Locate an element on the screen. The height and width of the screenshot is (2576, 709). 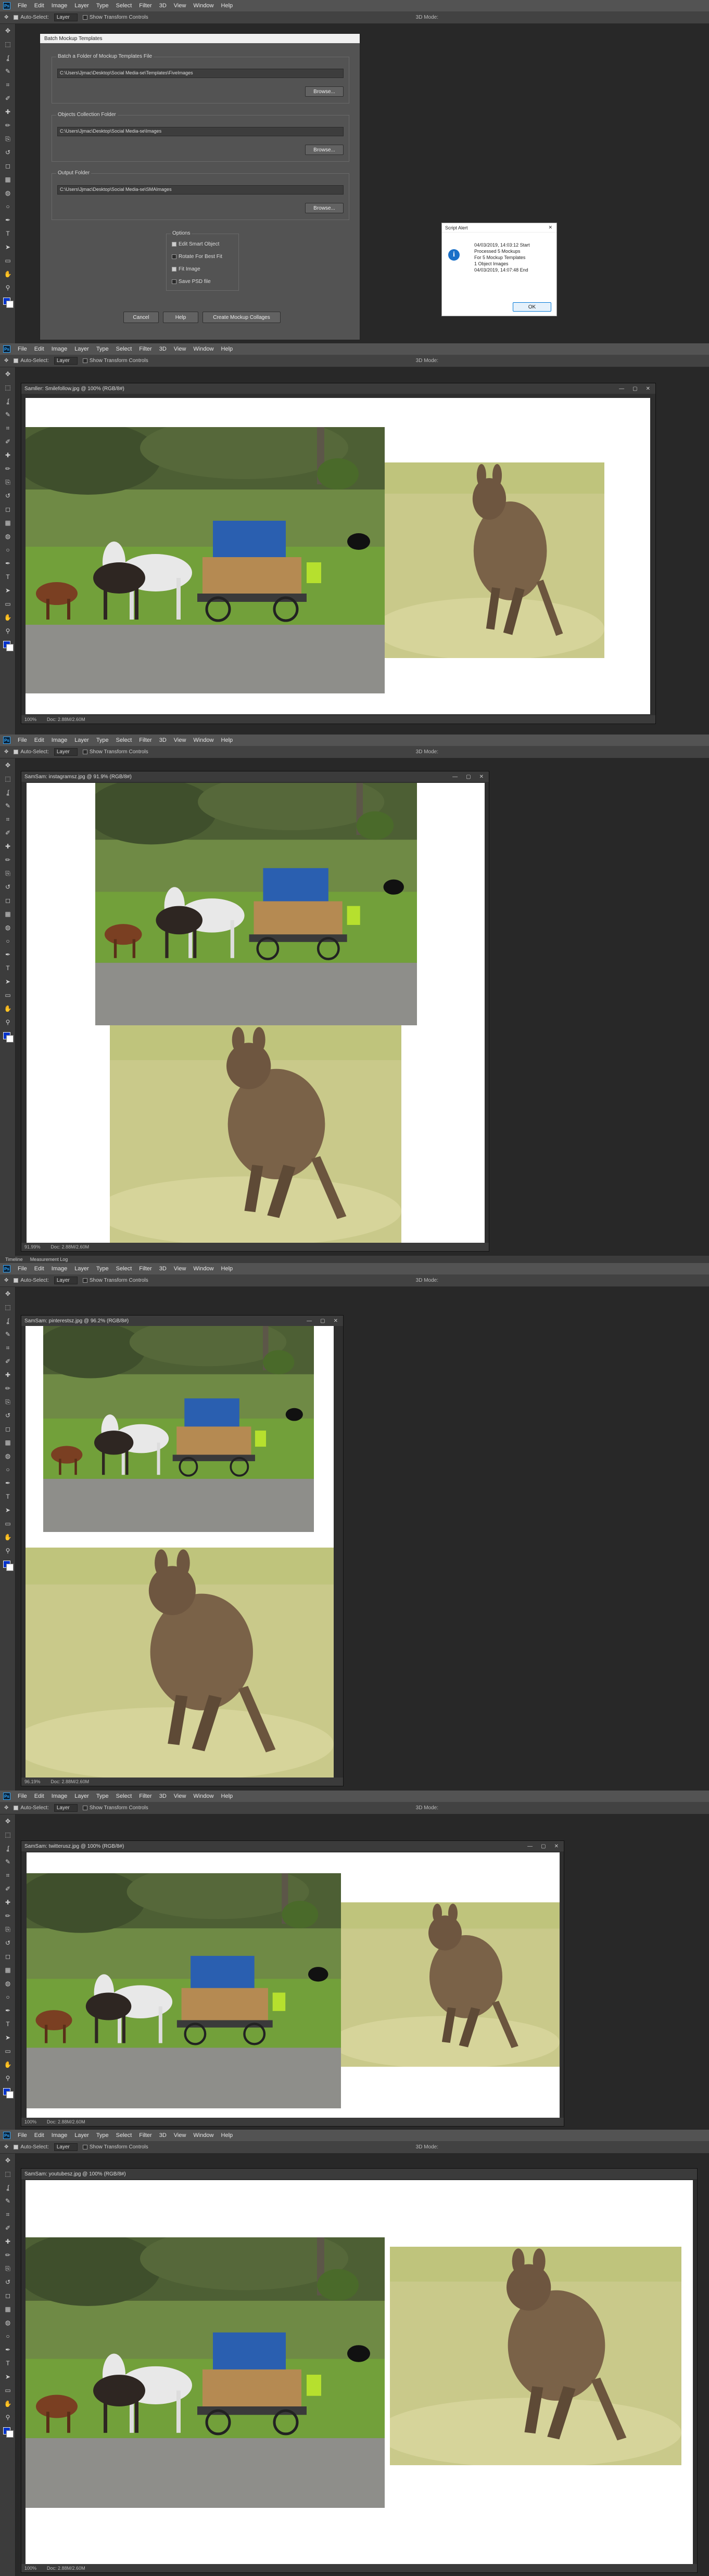
help-button: Help is located at coordinates (180, 317).